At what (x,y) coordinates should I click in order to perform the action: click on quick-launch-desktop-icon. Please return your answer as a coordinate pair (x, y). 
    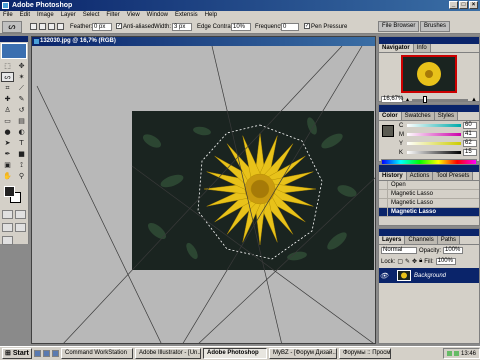
    Looking at the image, I should click on (37, 353).